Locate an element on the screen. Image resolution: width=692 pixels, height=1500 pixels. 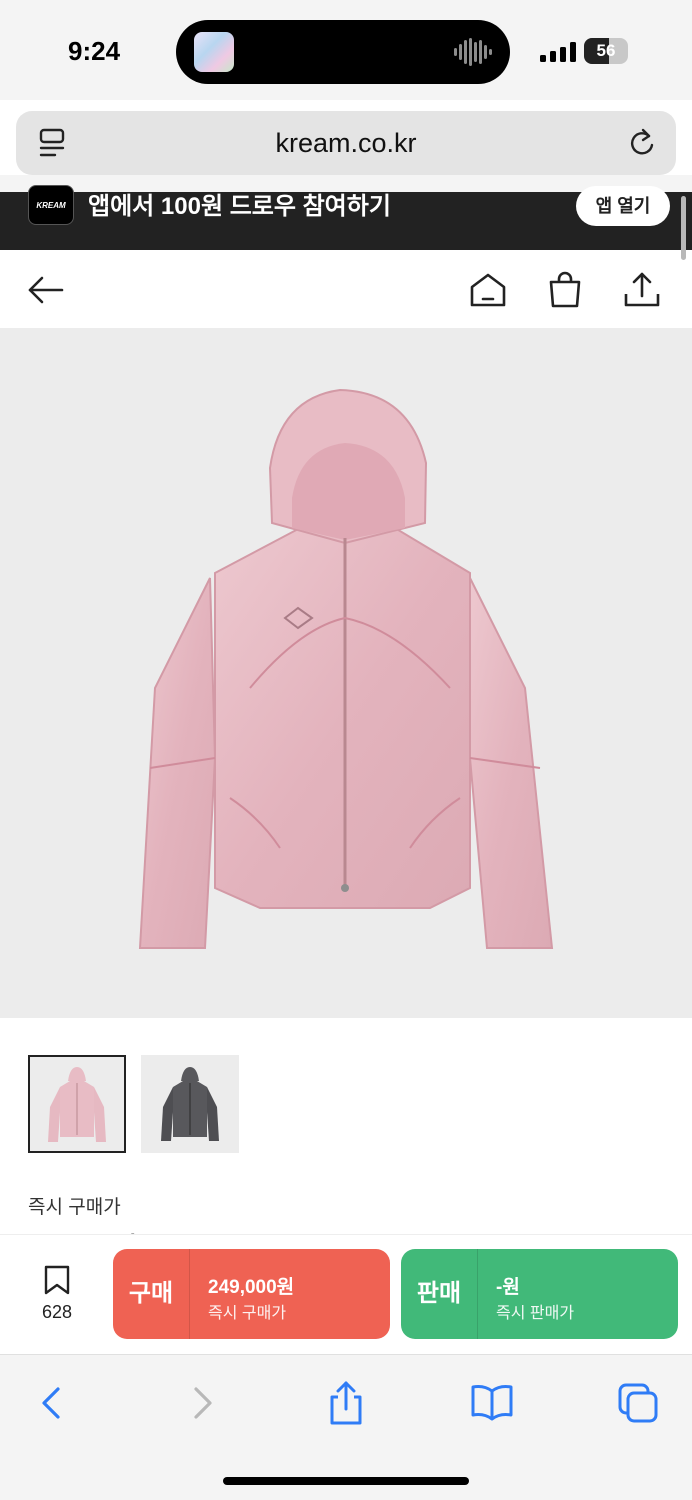
battery-percent: 56 is located at coordinates (606, 50).